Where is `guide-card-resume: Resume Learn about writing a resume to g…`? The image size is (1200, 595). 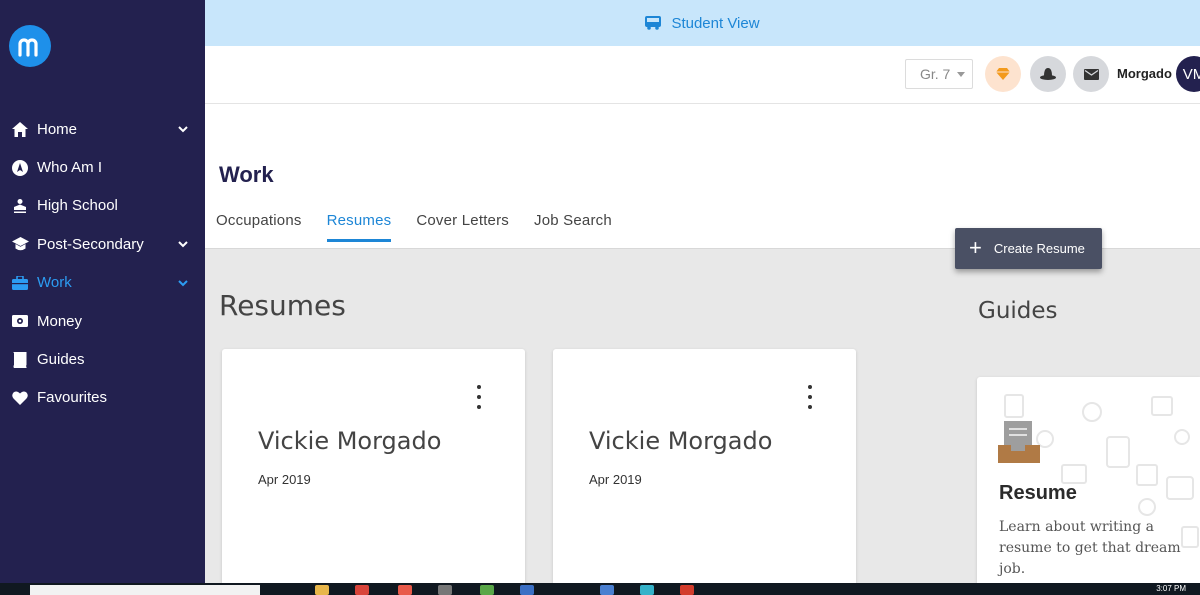 guide-card-resume: Resume Learn about writing a resume to g… is located at coordinates (1088, 482).